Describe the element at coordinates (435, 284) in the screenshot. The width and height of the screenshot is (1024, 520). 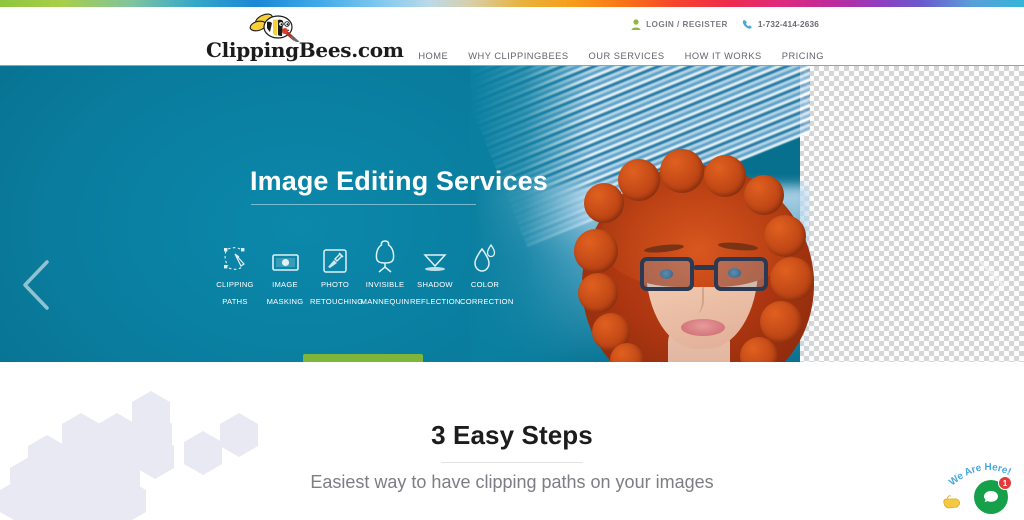
I see `service-label-line1: SHADOW` at that location.